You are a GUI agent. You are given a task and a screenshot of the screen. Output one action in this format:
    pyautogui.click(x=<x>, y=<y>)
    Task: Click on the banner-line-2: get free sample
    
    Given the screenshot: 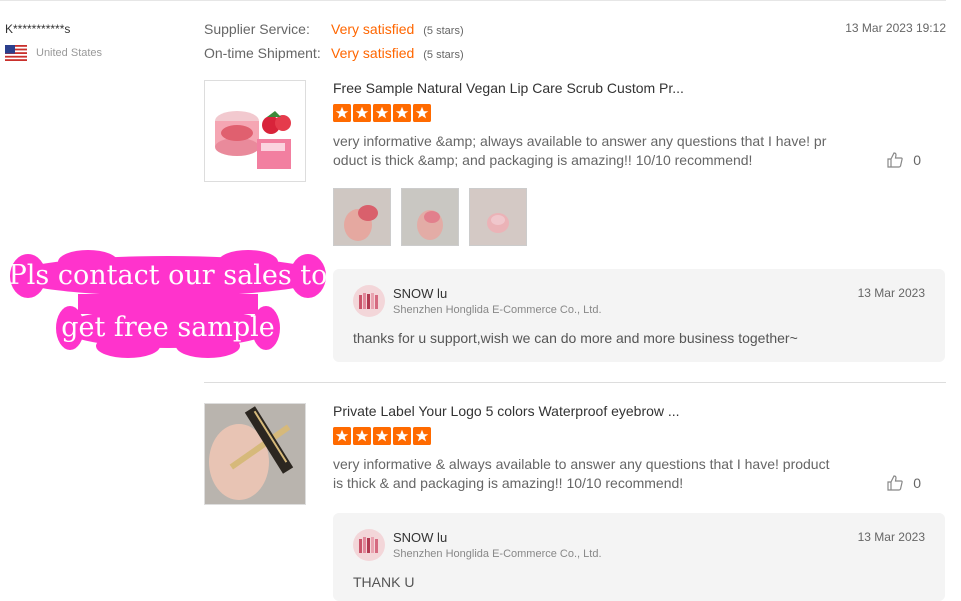 What is the action you would take?
    pyautogui.click(x=168, y=327)
    